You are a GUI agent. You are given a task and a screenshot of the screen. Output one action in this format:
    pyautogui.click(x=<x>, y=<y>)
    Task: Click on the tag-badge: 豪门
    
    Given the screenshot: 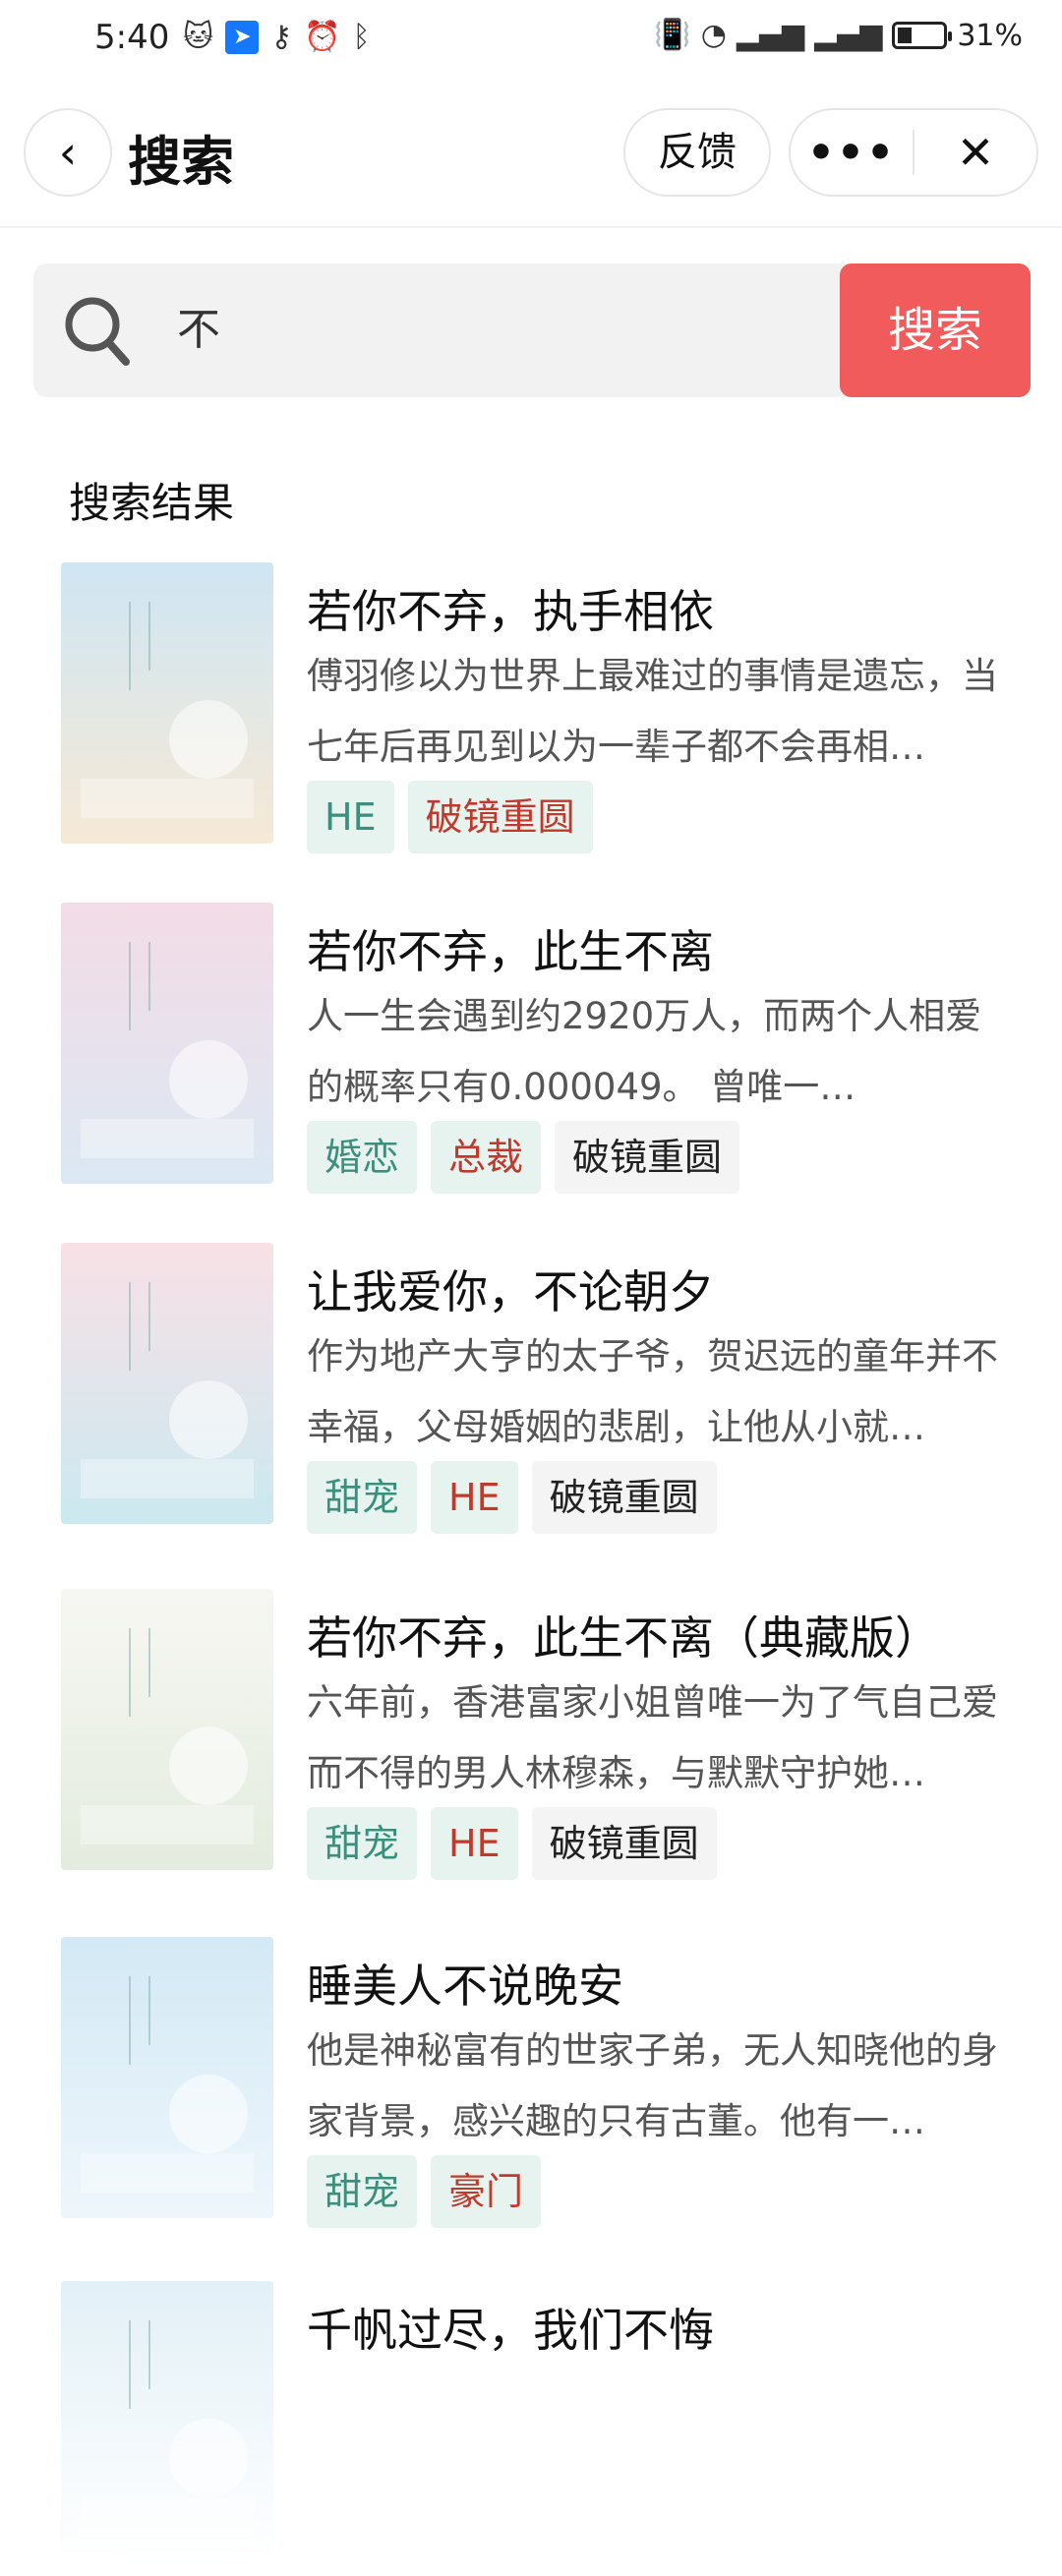 What is the action you would take?
    pyautogui.click(x=486, y=2191)
    